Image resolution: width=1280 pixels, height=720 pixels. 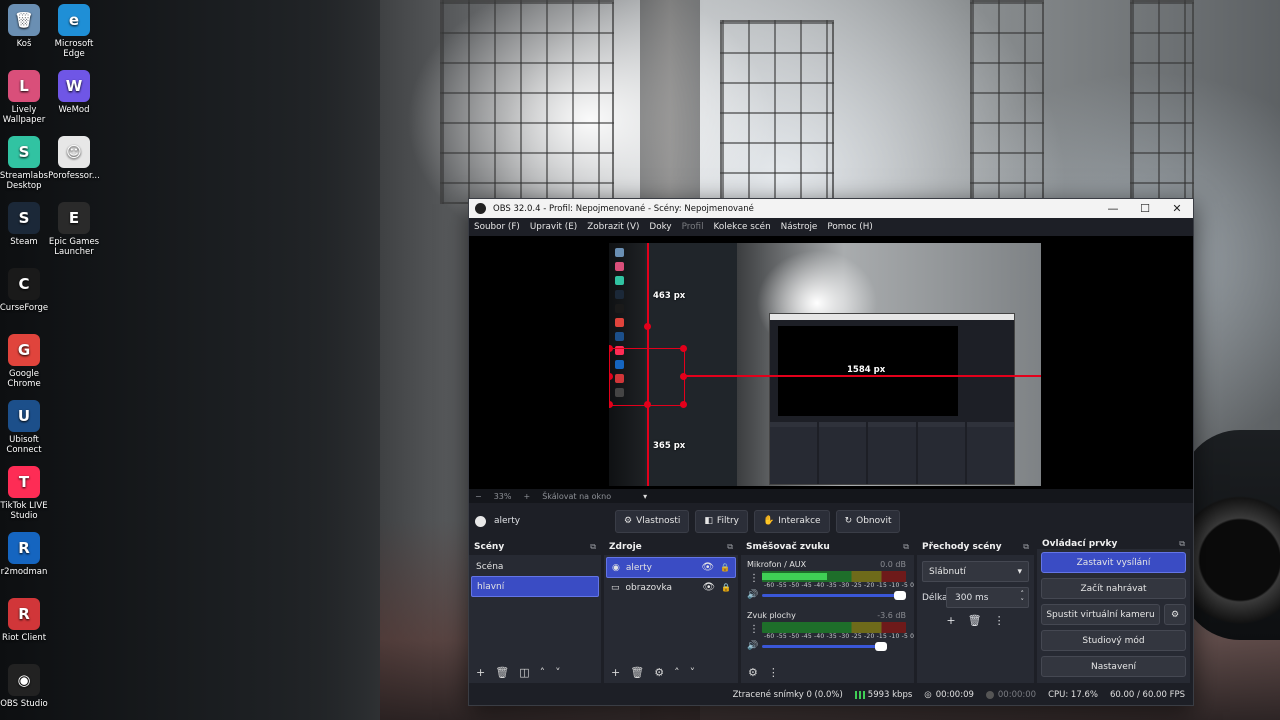 What do you see at coordinates (683, 404) in the screenshot?
I see `handle-bottom-right` at bounding box center [683, 404].